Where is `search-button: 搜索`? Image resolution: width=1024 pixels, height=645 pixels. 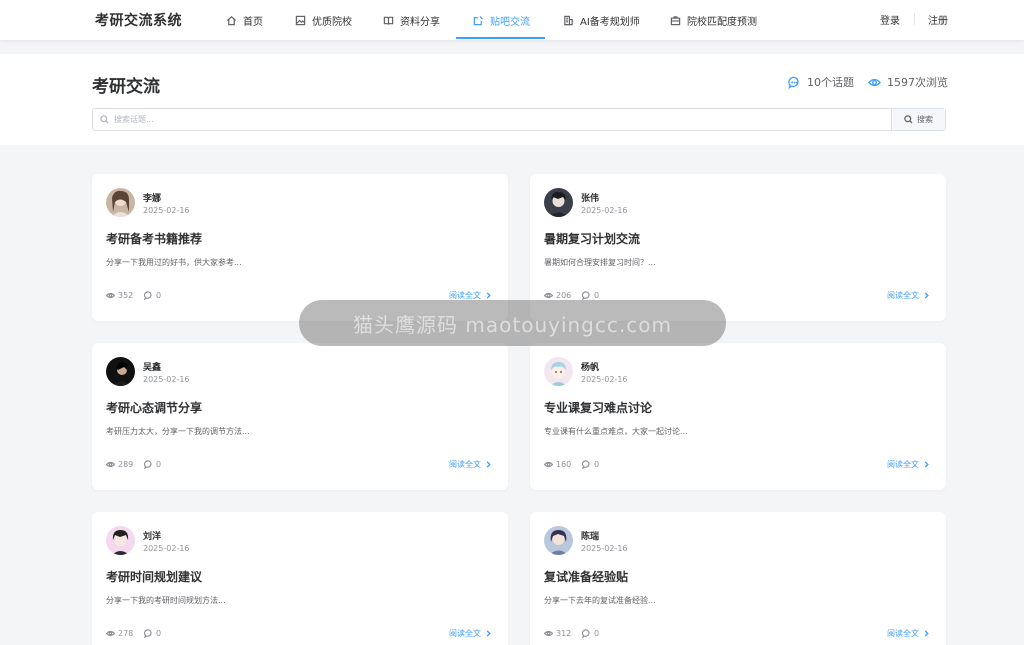
search-button: 搜索 is located at coordinates (918, 119).